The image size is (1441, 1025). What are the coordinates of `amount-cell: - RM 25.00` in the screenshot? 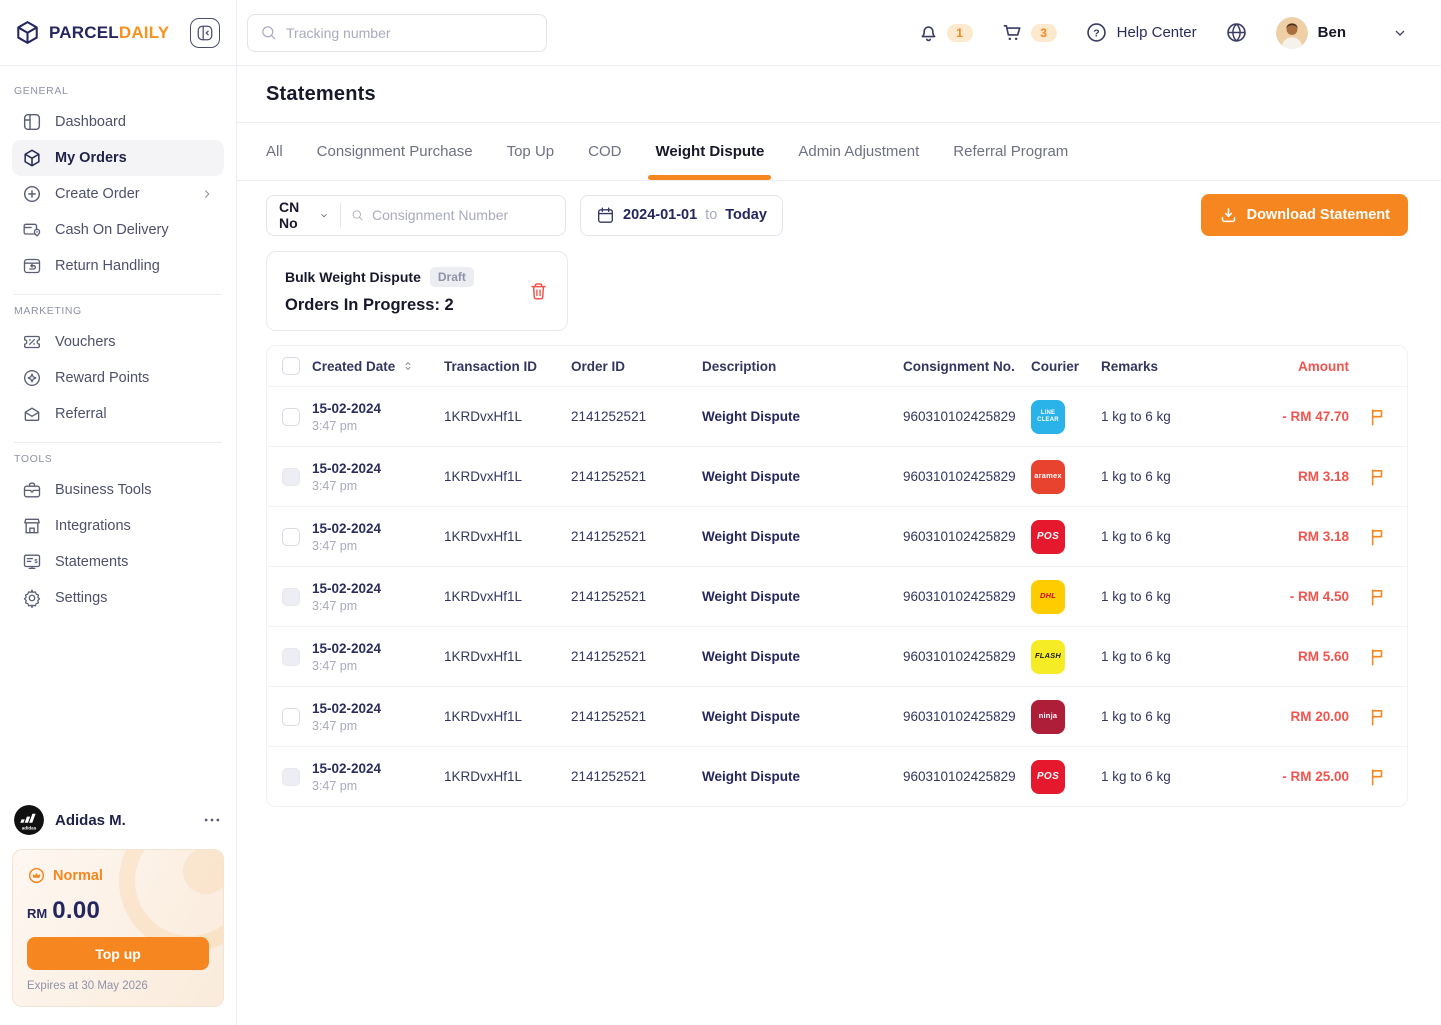 It's located at (1315, 776).